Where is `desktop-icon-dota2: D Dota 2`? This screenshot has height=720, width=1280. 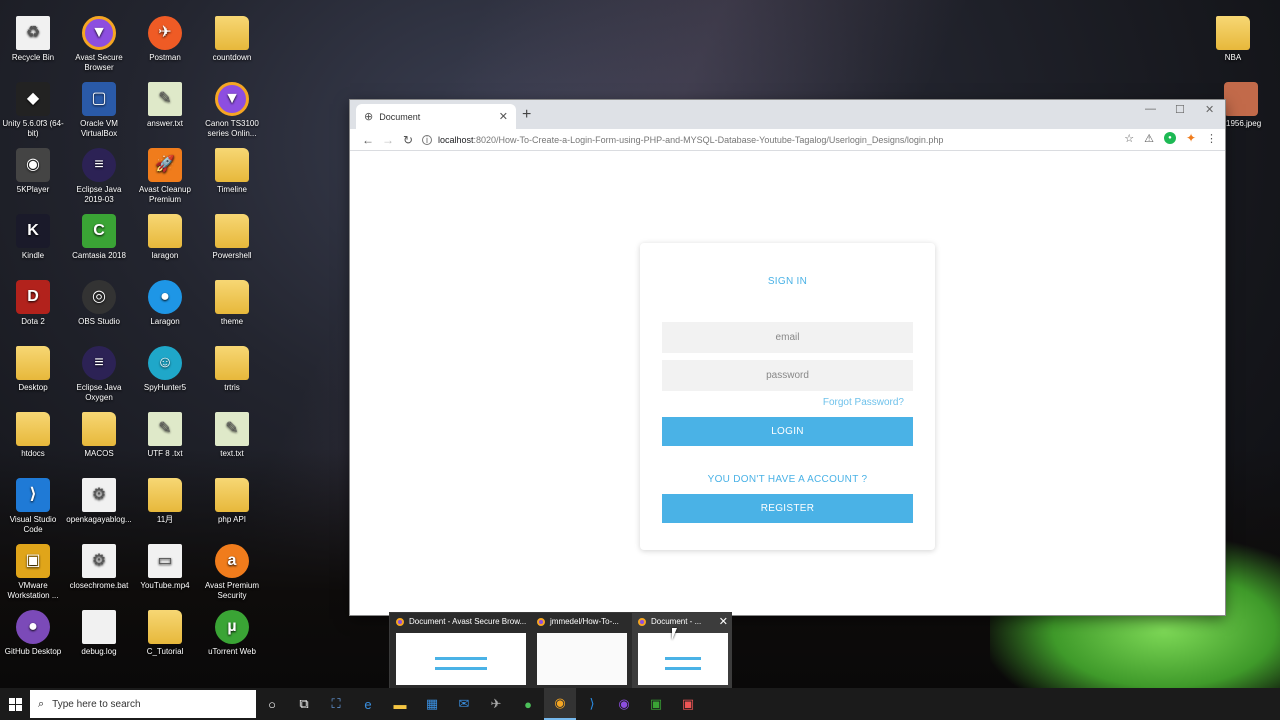
desktop-icon-dota2: D Dota 2 is located at coordinates (33, 303).